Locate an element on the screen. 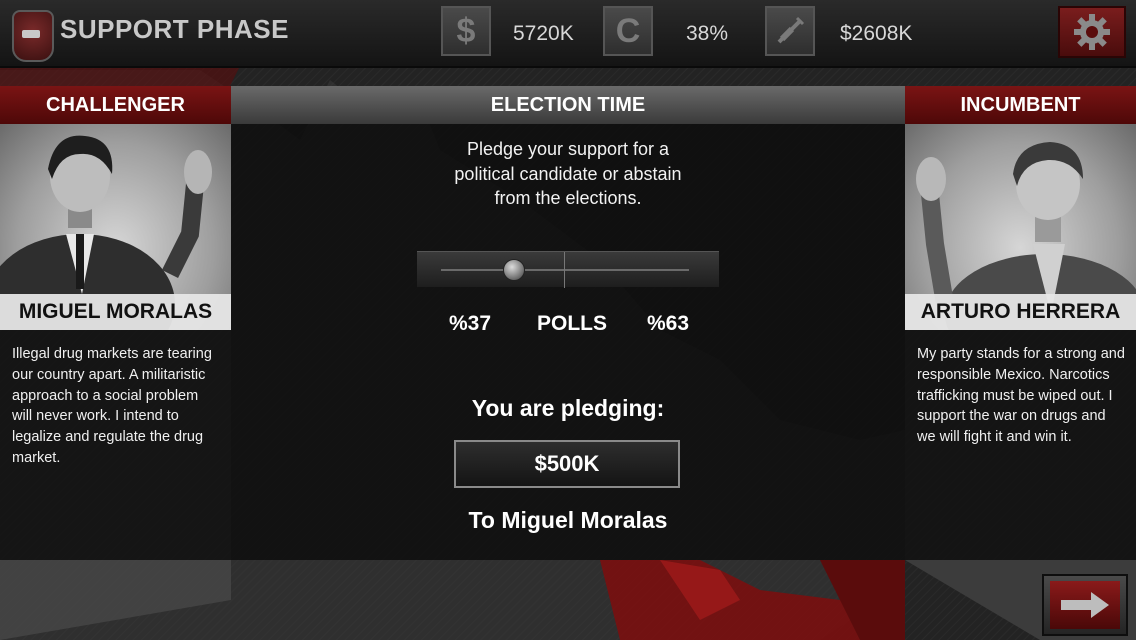 The width and height of the screenshot is (1136, 640). cartel-badge-icon is located at coordinates (33, 36).